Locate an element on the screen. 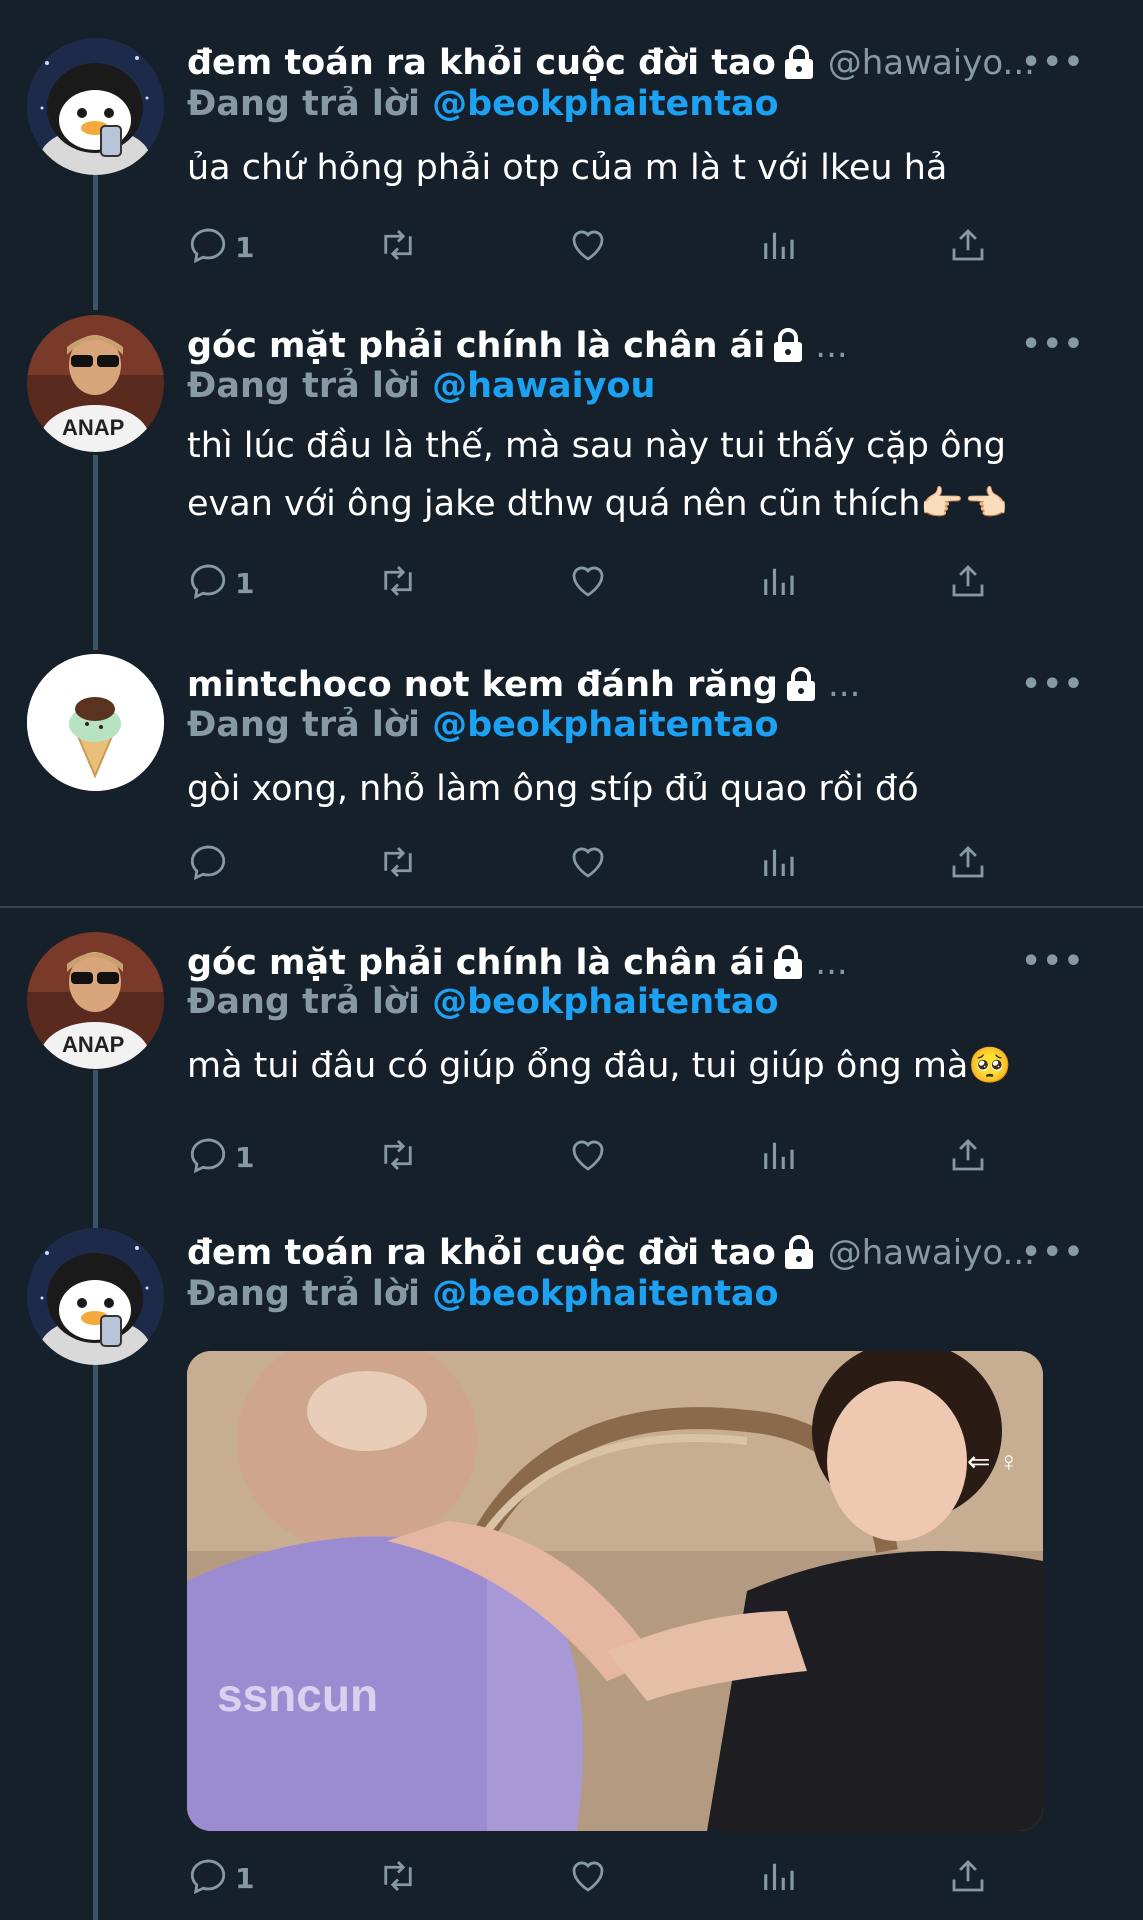 The width and height of the screenshot is (1143, 1920). shirt-text: ssncun is located at coordinates (297, 1695).